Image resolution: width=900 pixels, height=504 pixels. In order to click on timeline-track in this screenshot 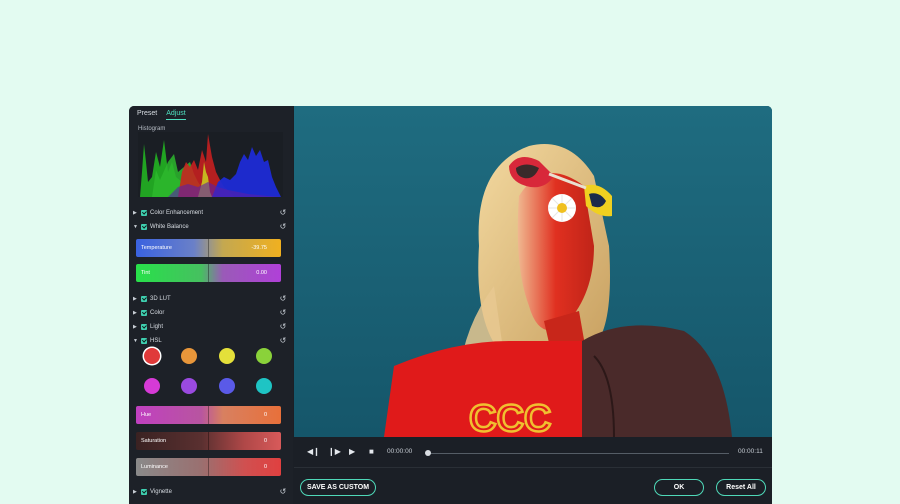, I will do `click(578, 453)`.